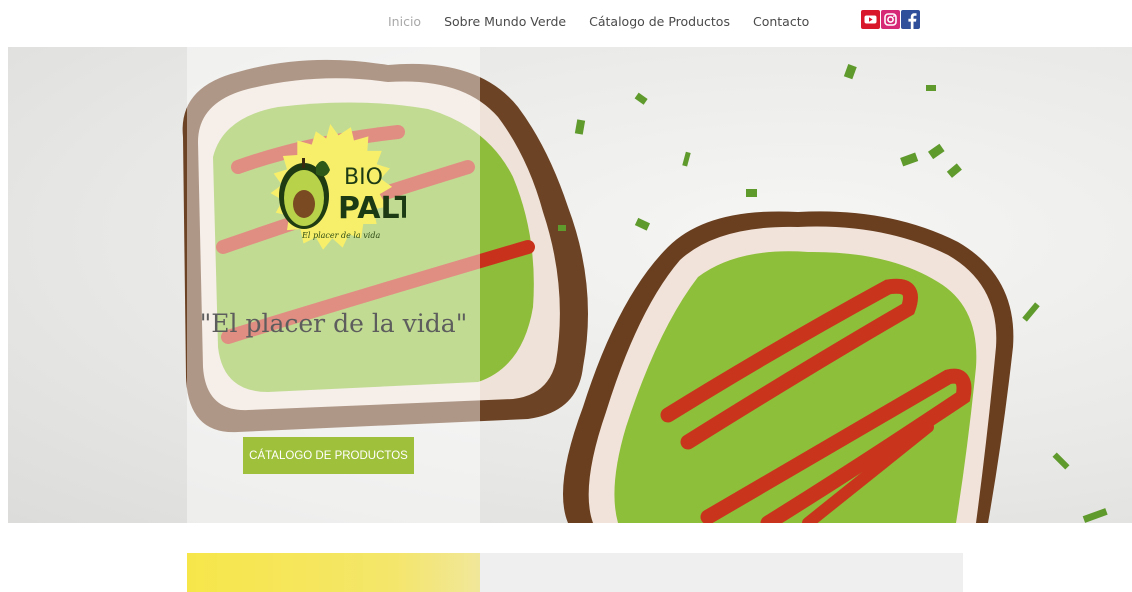 The image size is (1132, 592). I want to click on nav-item-contacto: Contacto, so click(781, 21).